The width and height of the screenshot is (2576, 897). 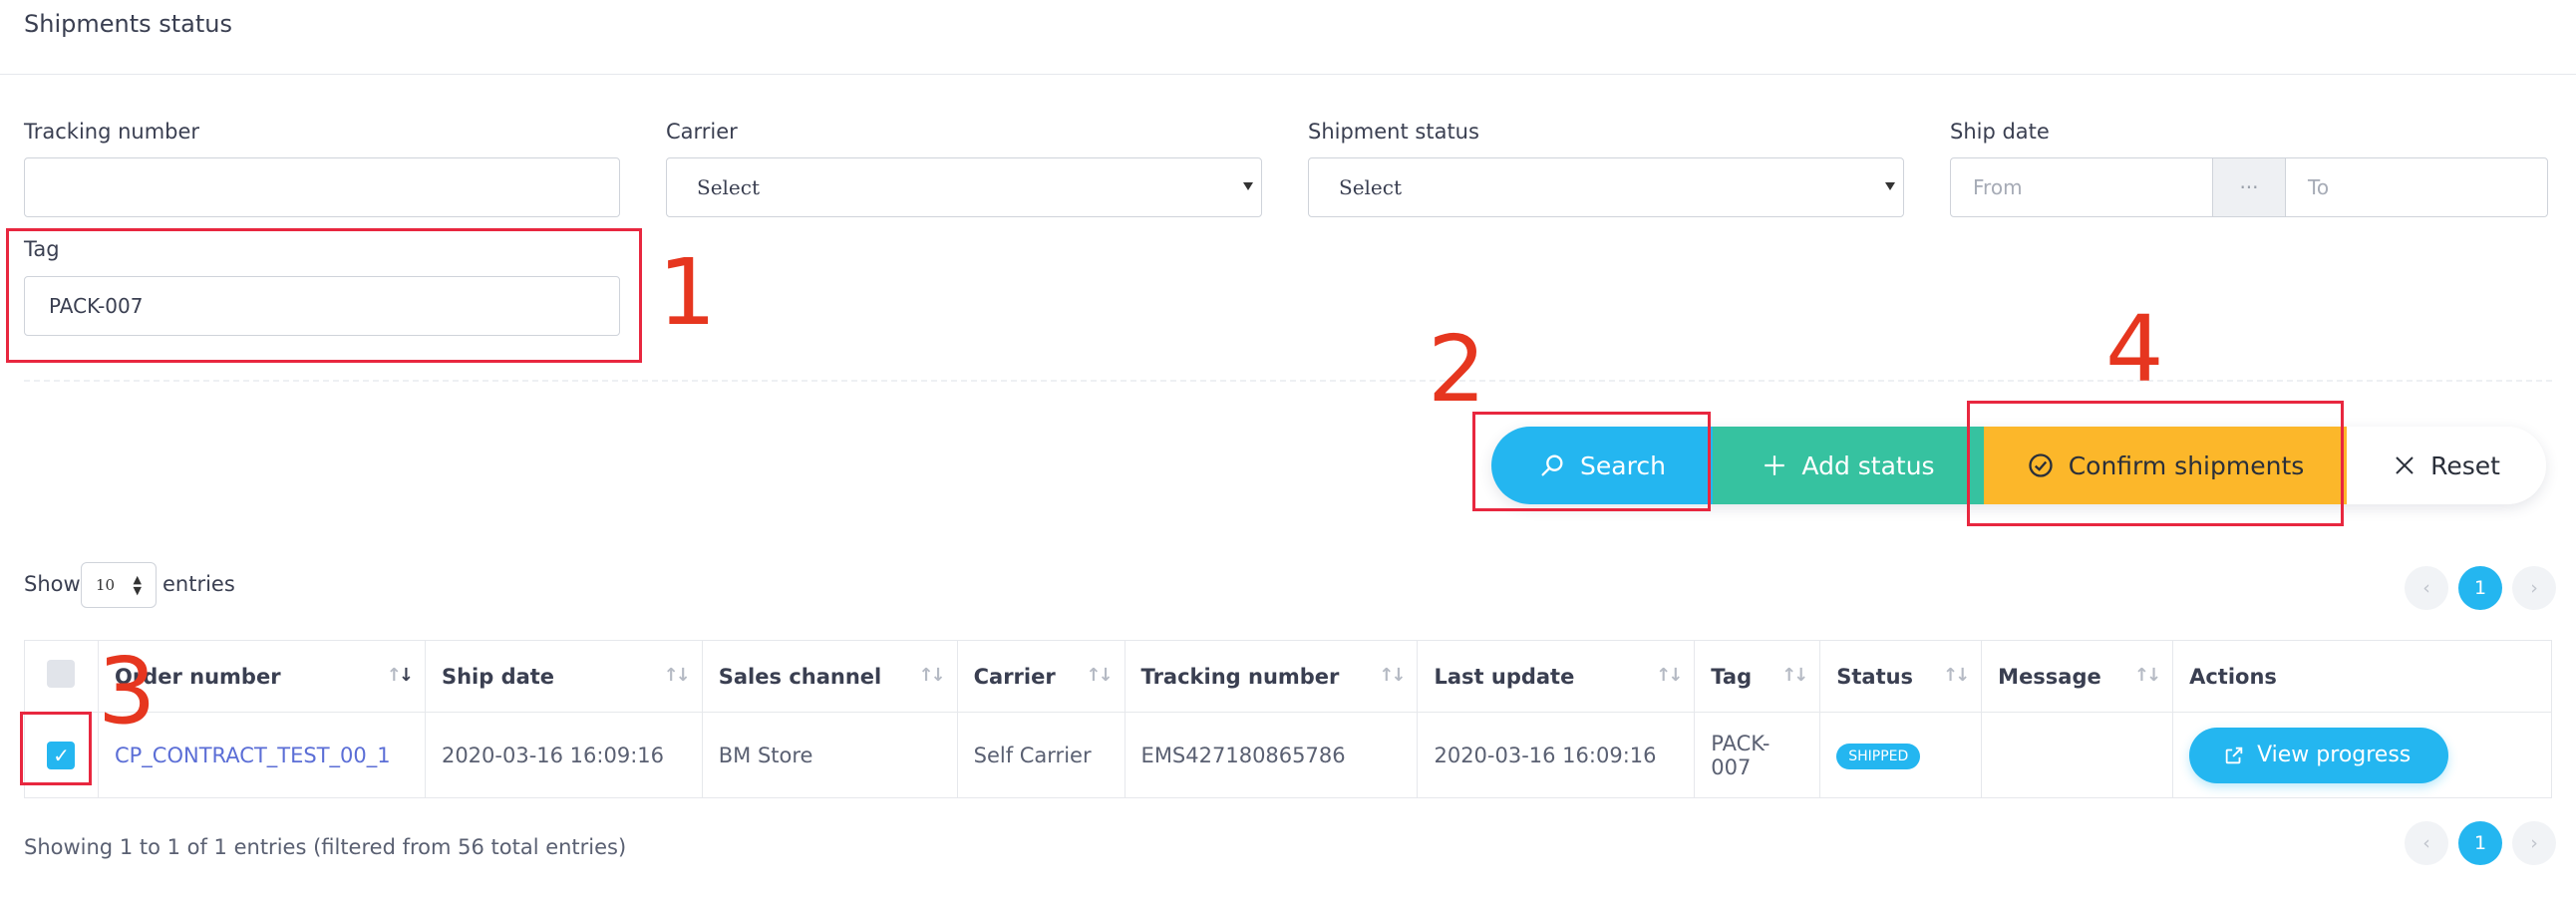 I want to click on last-update-cell: 2020-03-16 16:09:16, so click(x=1556, y=755).